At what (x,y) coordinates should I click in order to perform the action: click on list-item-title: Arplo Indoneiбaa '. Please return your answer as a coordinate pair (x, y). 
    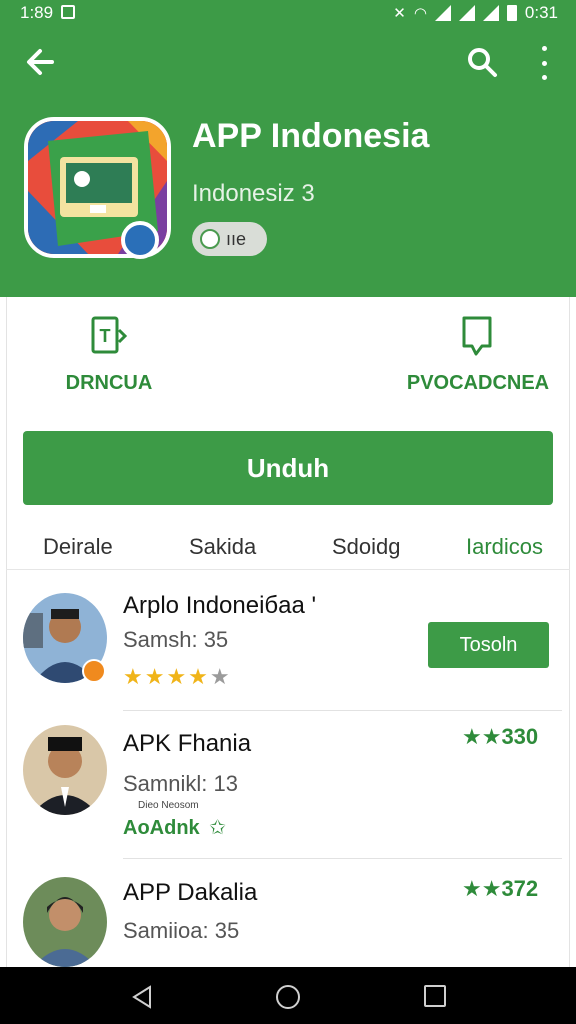
    Looking at the image, I should click on (219, 606).